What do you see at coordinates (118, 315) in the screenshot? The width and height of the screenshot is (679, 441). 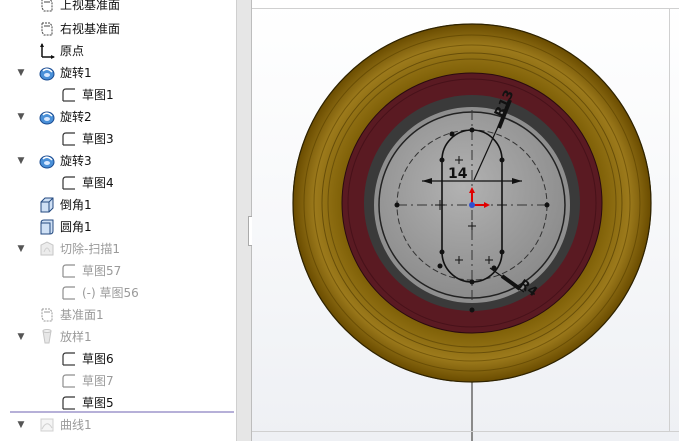 I see `tree-item: 基准面1` at bounding box center [118, 315].